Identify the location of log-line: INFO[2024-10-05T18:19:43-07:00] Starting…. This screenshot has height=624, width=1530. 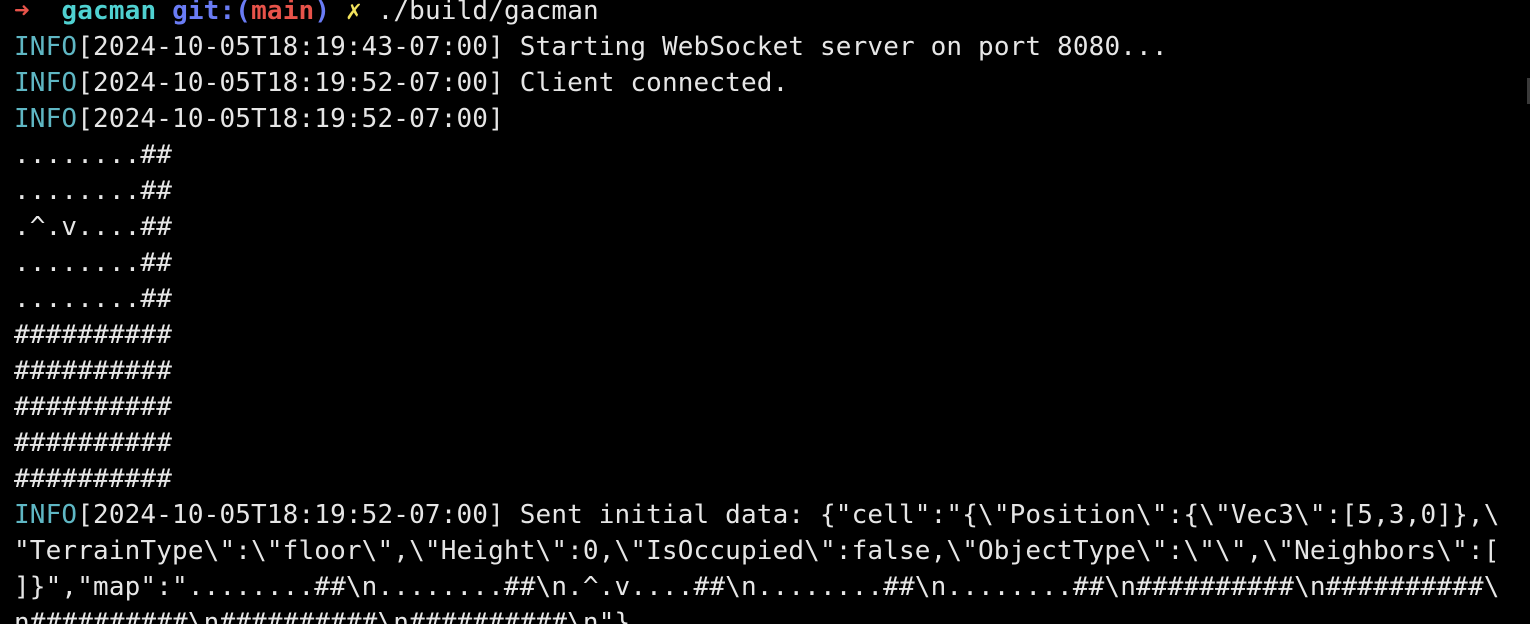
(772, 47).